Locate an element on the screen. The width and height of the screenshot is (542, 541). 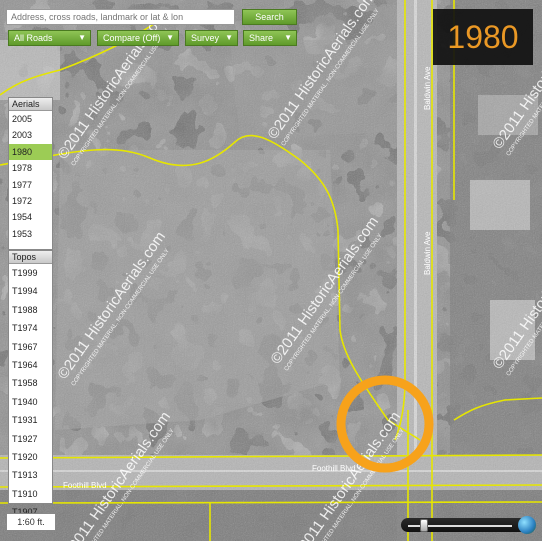
roads-dropdown: All Roads ▼ is located at coordinates (49, 38).